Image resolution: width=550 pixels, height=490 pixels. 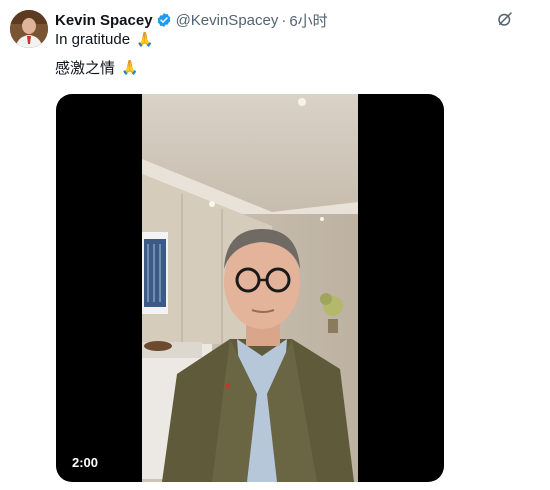 I want to click on video-duration: 2:00, so click(x=85, y=462).